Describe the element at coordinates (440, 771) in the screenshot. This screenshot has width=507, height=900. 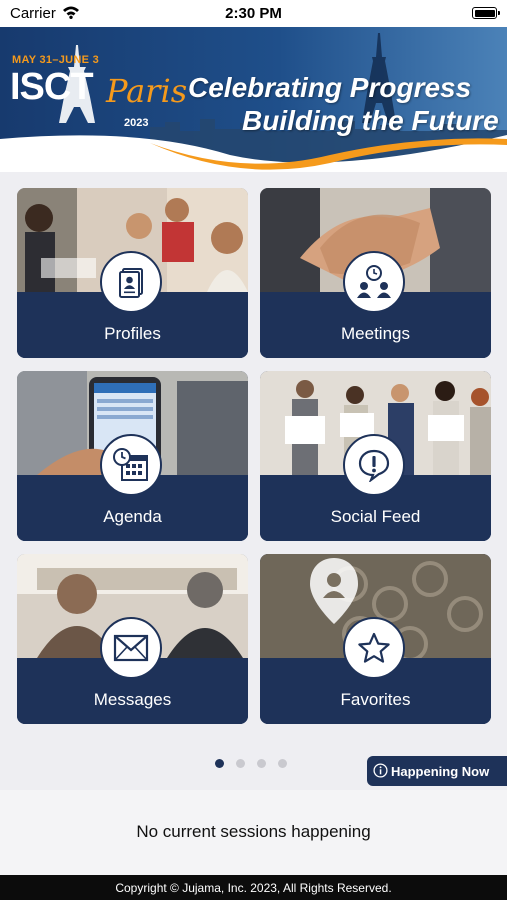
I see `happening-now-label: Happening Now` at that location.